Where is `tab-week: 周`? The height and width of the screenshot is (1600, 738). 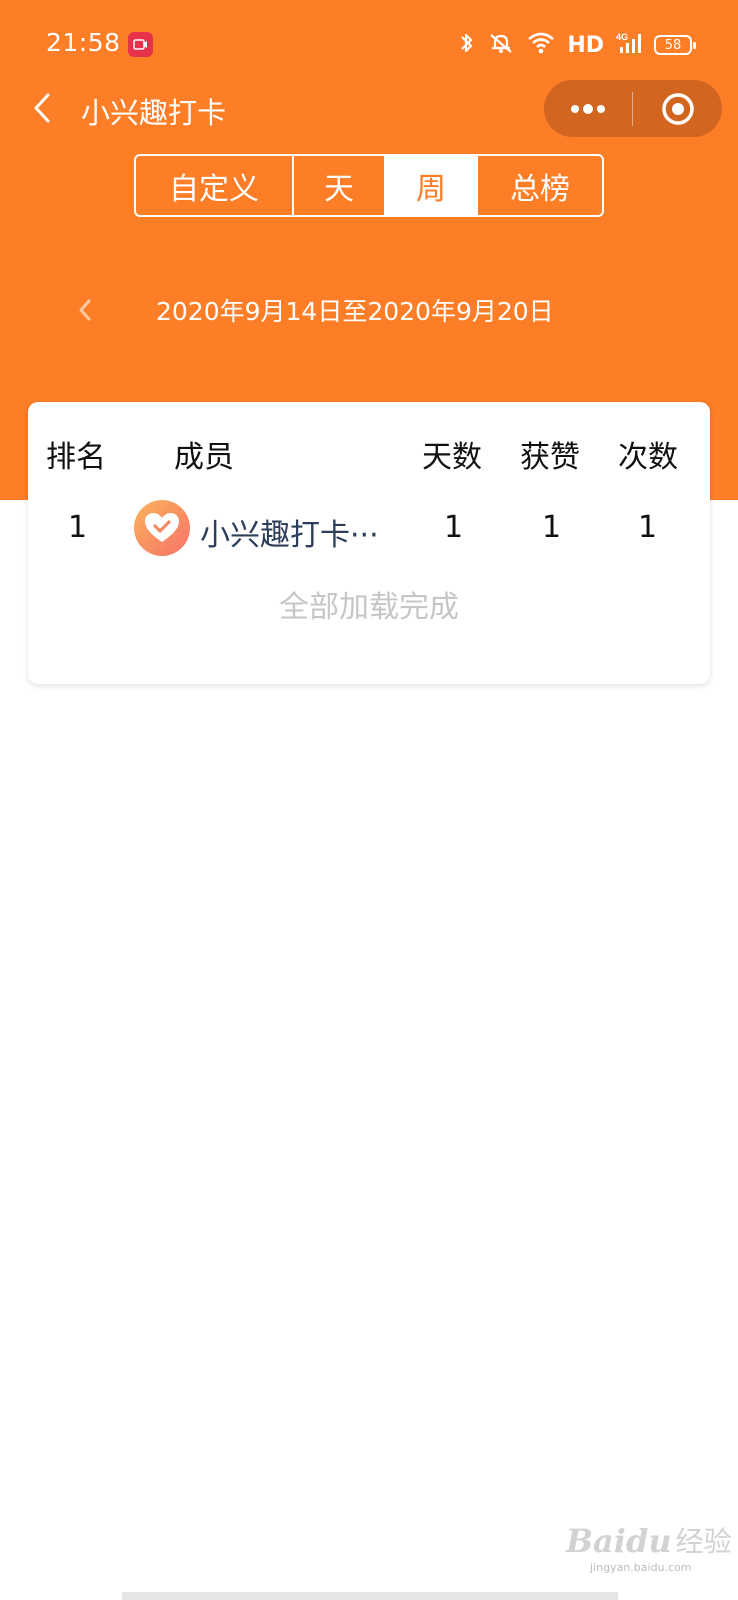
tab-week: 周 is located at coordinates (432, 185).